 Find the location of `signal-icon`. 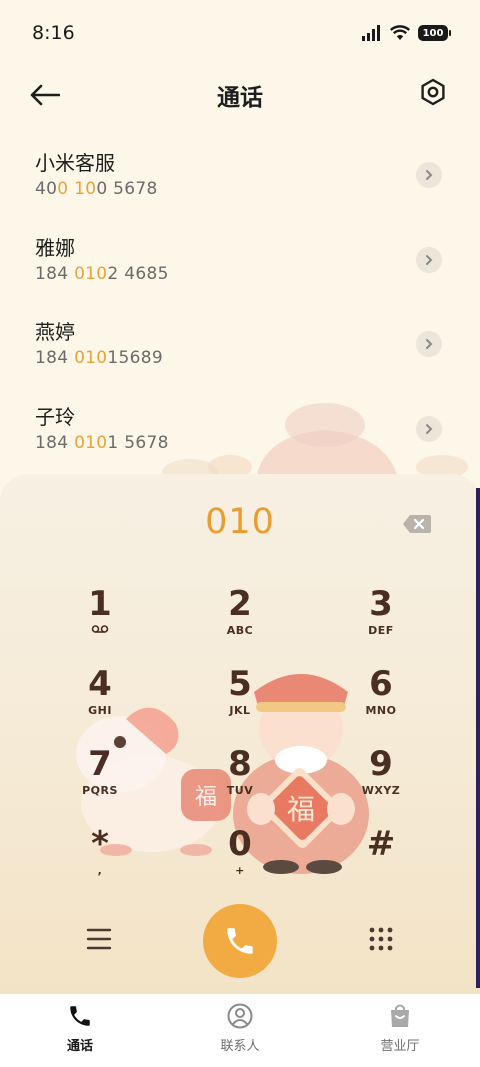

signal-icon is located at coordinates (371, 33).